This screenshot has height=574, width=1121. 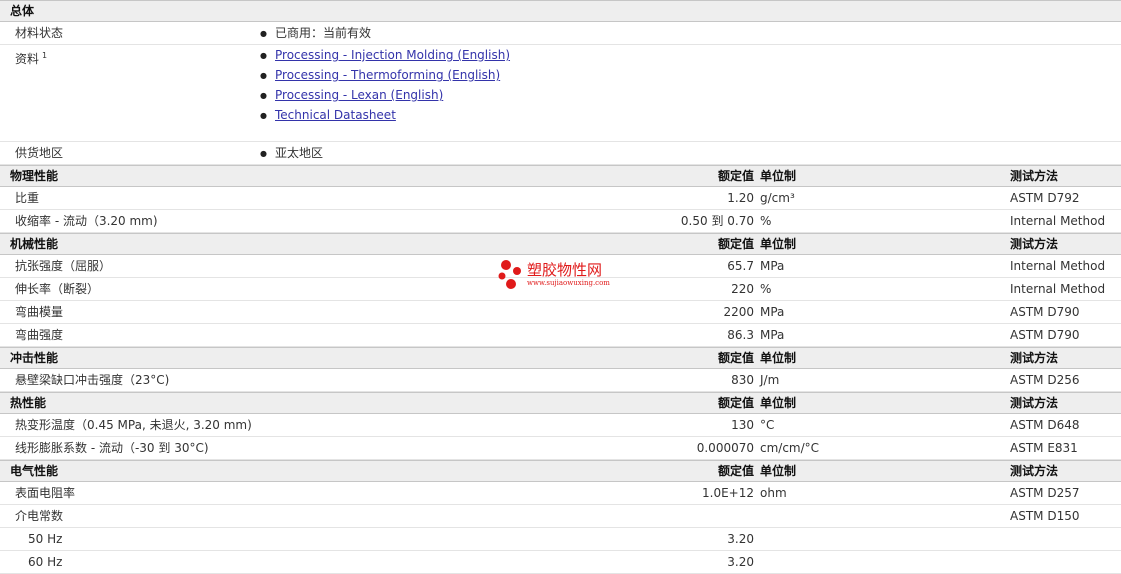 I want to click on section-title: 物理性能, so click(x=34, y=176).